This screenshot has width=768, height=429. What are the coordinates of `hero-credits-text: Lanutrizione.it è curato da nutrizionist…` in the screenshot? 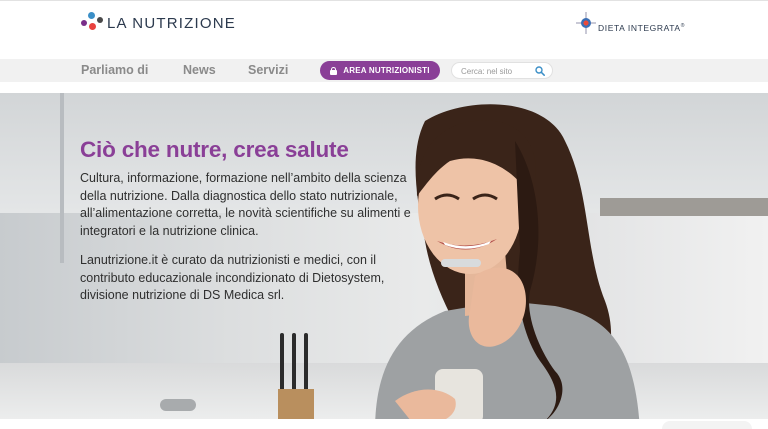 It's located at (232, 277).